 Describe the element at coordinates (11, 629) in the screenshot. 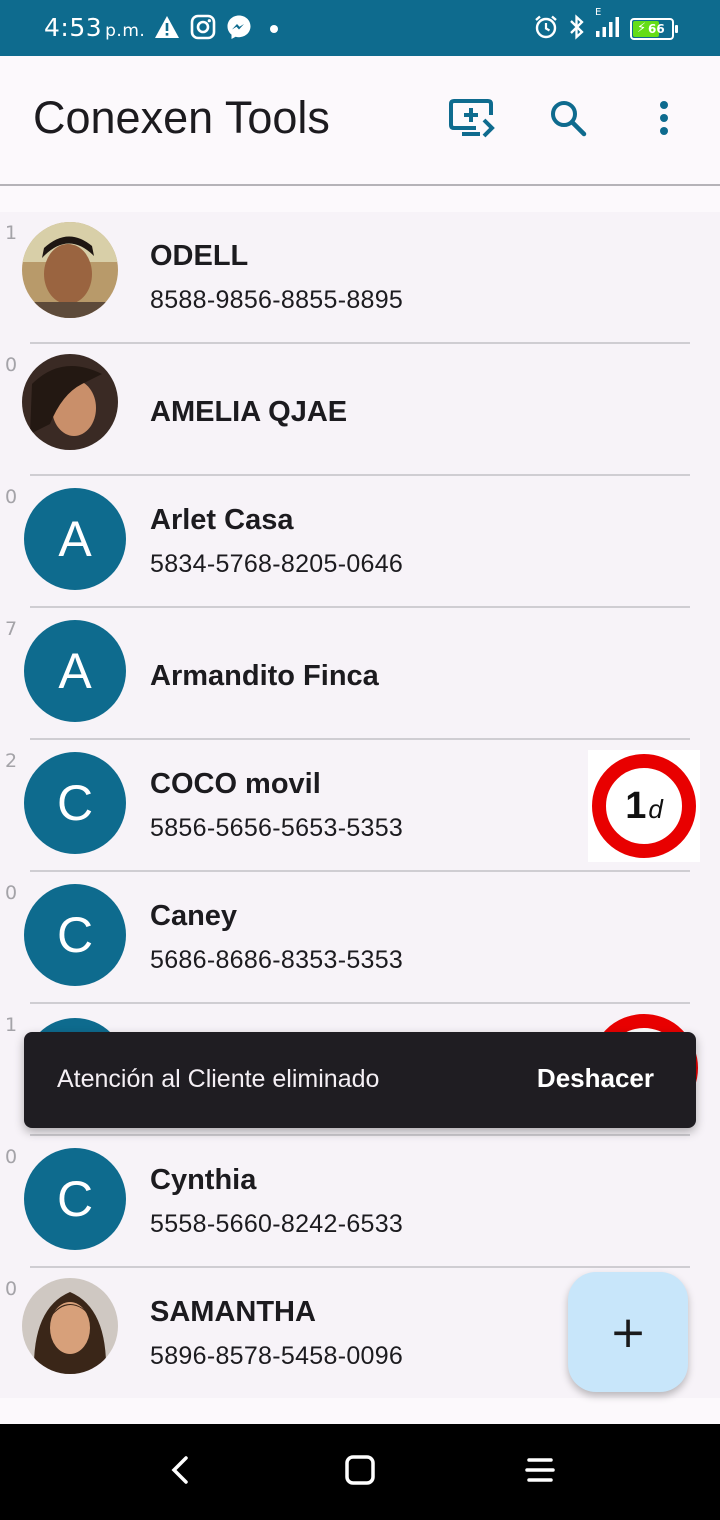

I see `item-count: 7` at that location.